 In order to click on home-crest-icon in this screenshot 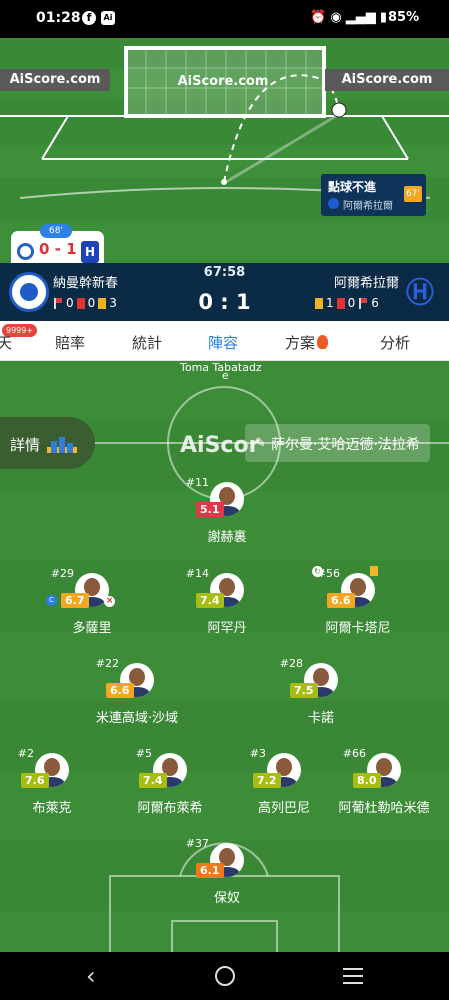, I will do `click(25, 251)`.